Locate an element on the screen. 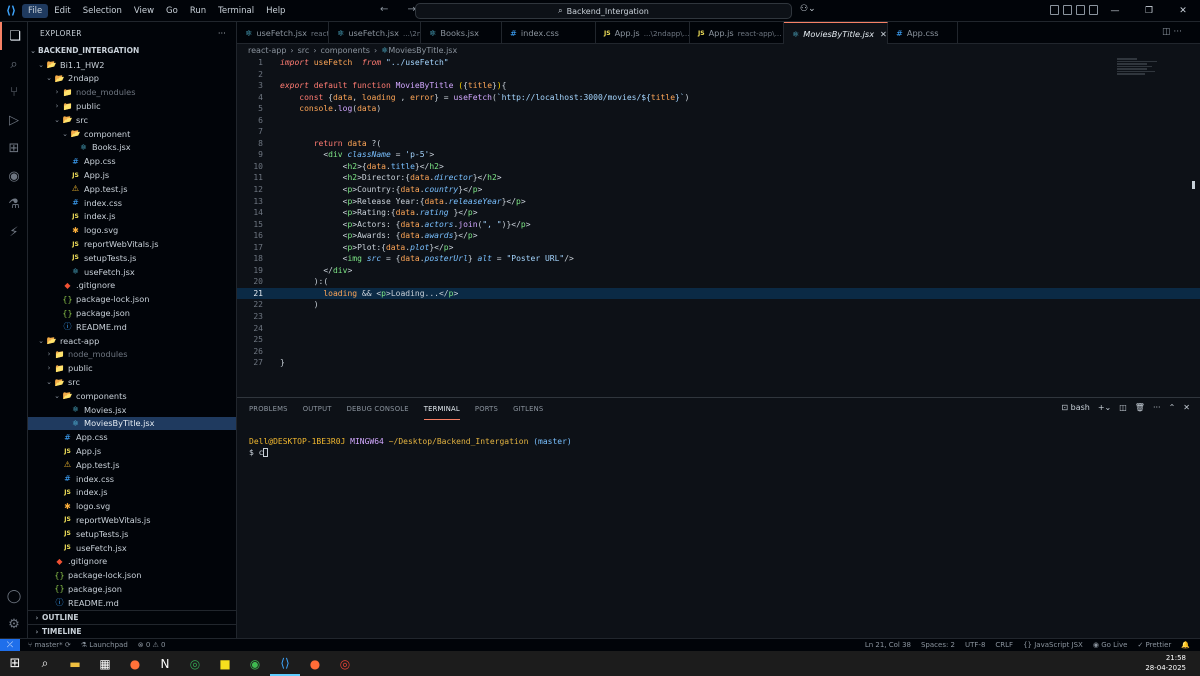 The height and width of the screenshot is (676, 1200). tree-item: JS App.js is located at coordinates (132, 451).